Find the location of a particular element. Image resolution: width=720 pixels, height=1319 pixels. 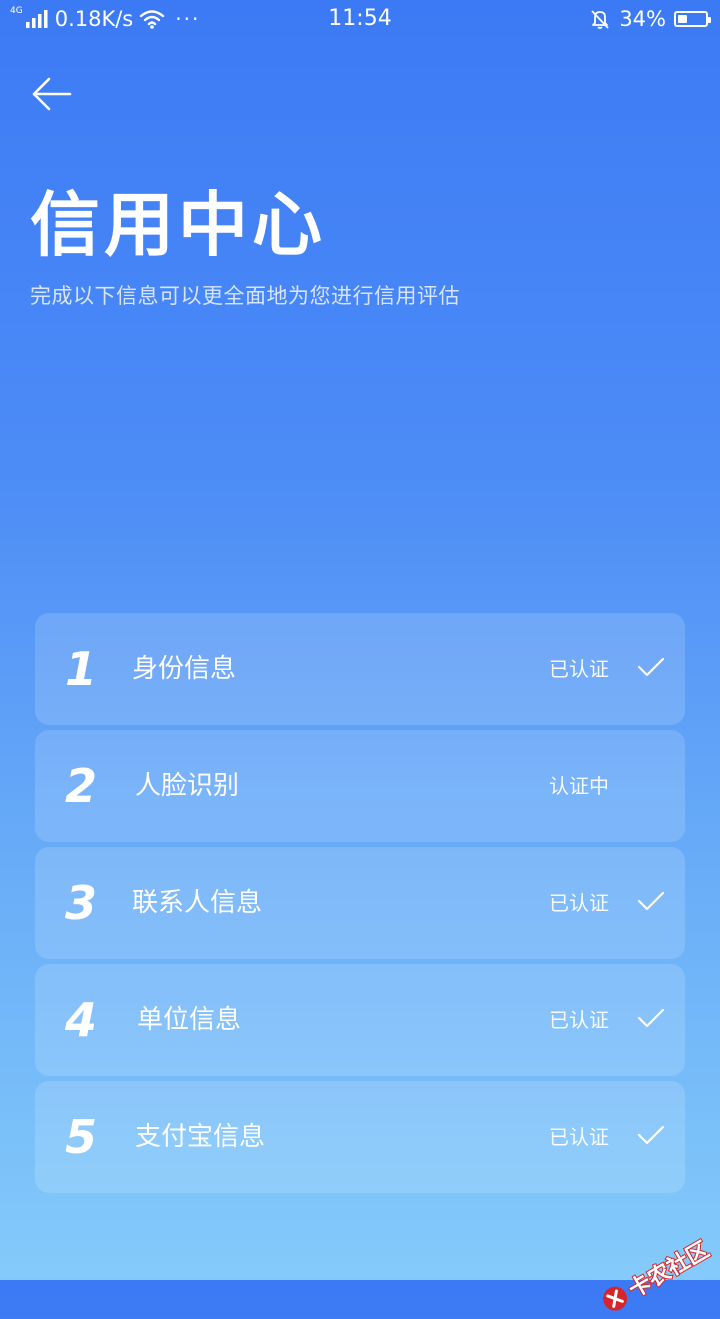

credit-item-face-recognition: 2 人脸识别 认证中 is located at coordinates (360, 786).